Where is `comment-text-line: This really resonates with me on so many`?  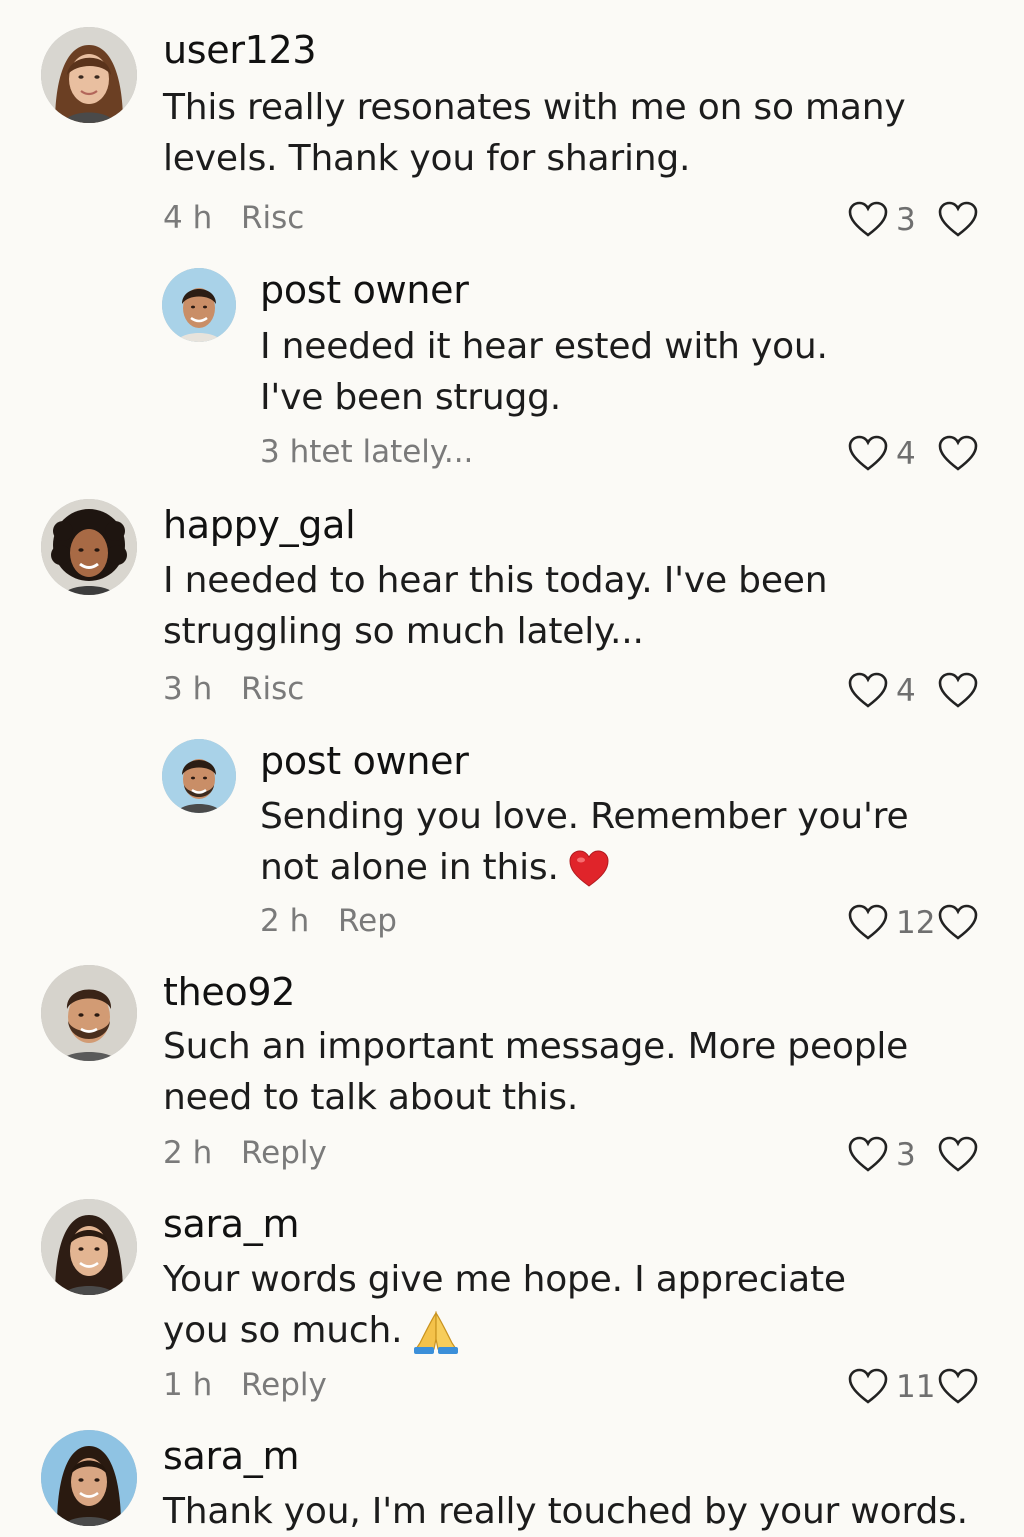
comment-text-line: This really resonates with me on so many is located at coordinates (534, 107).